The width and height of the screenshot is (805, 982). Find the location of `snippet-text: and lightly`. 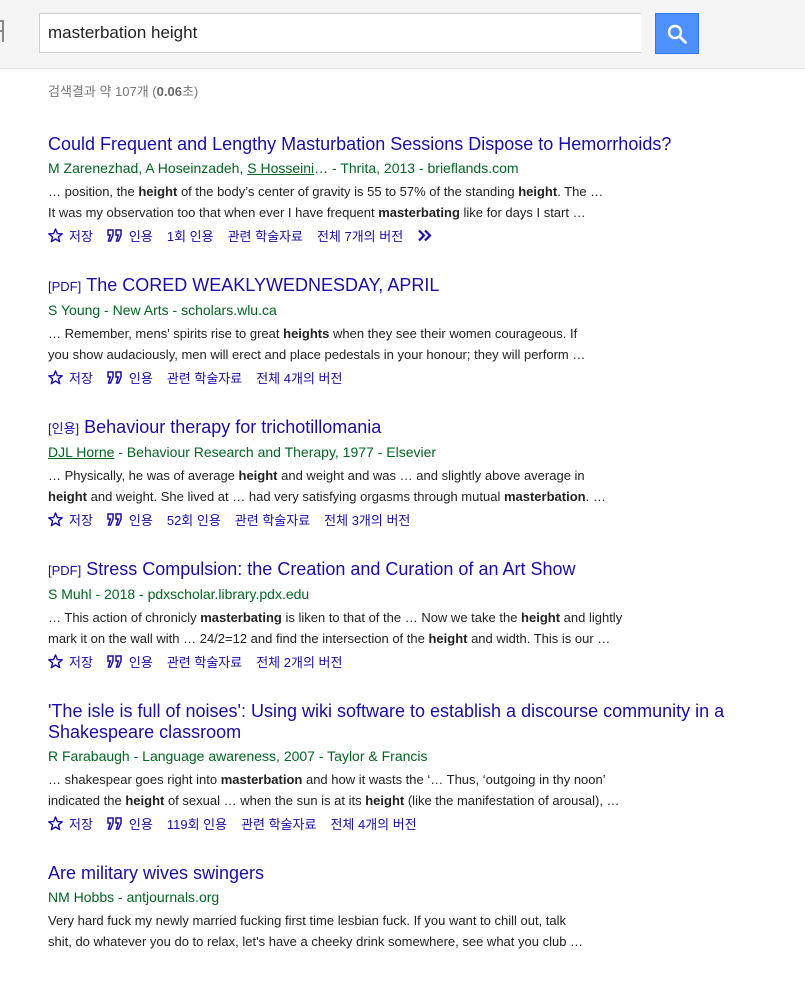

snippet-text: and lightly is located at coordinates (591, 617).